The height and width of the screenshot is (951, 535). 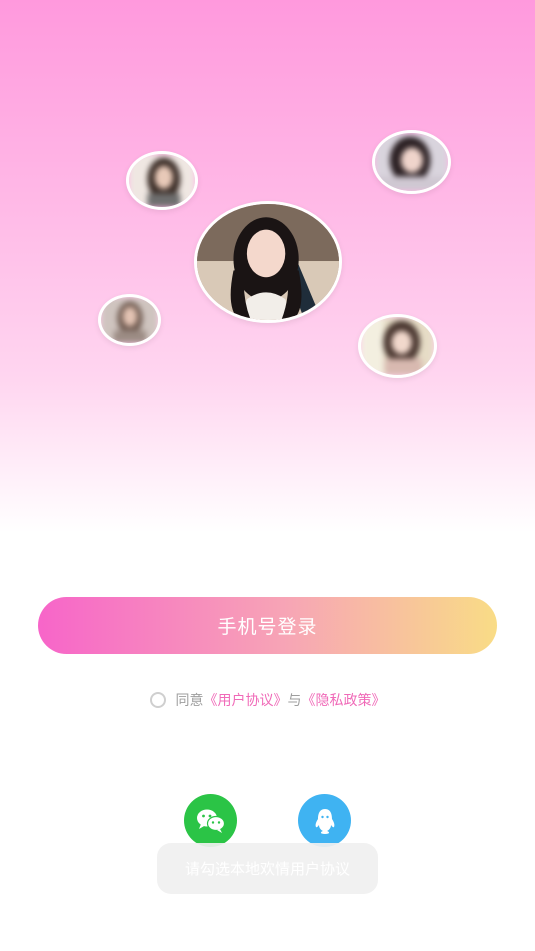 I want to click on avatar-3-image, so click(x=129, y=320).